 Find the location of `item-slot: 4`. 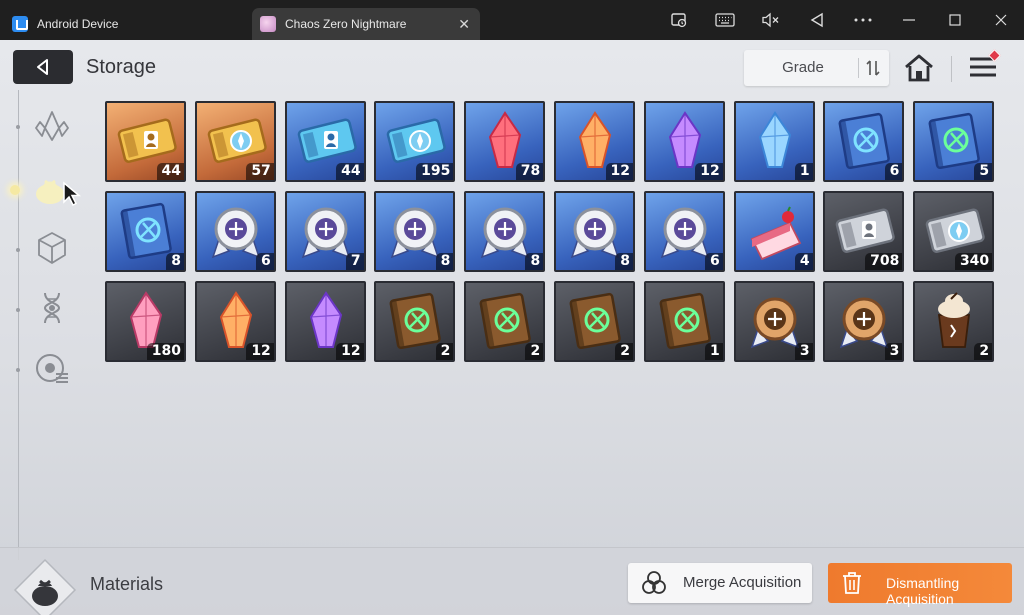

item-slot: 4 is located at coordinates (774, 231).